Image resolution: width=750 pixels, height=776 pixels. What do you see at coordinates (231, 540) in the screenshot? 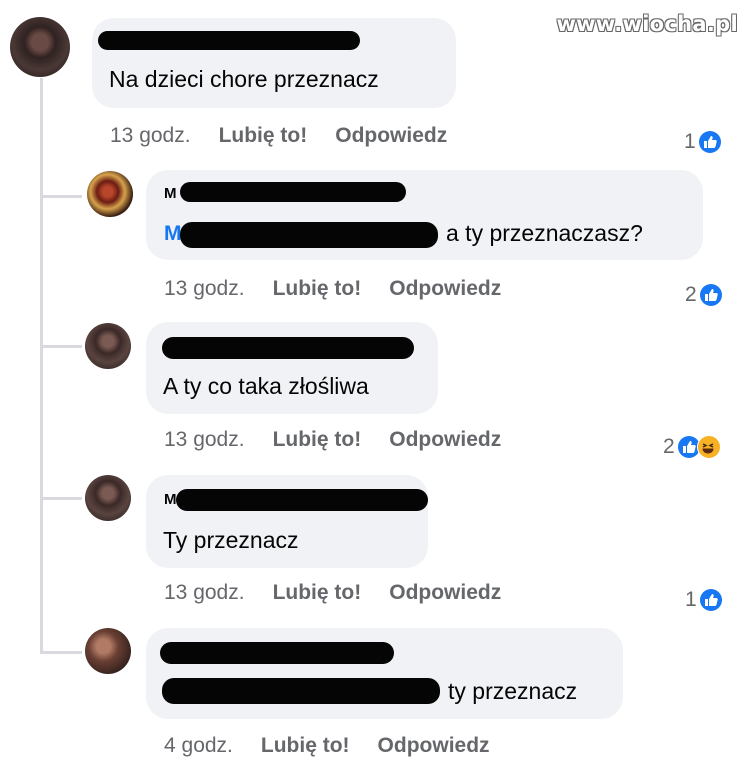
I see `comment-text: Ty przeznacz` at bounding box center [231, 540].